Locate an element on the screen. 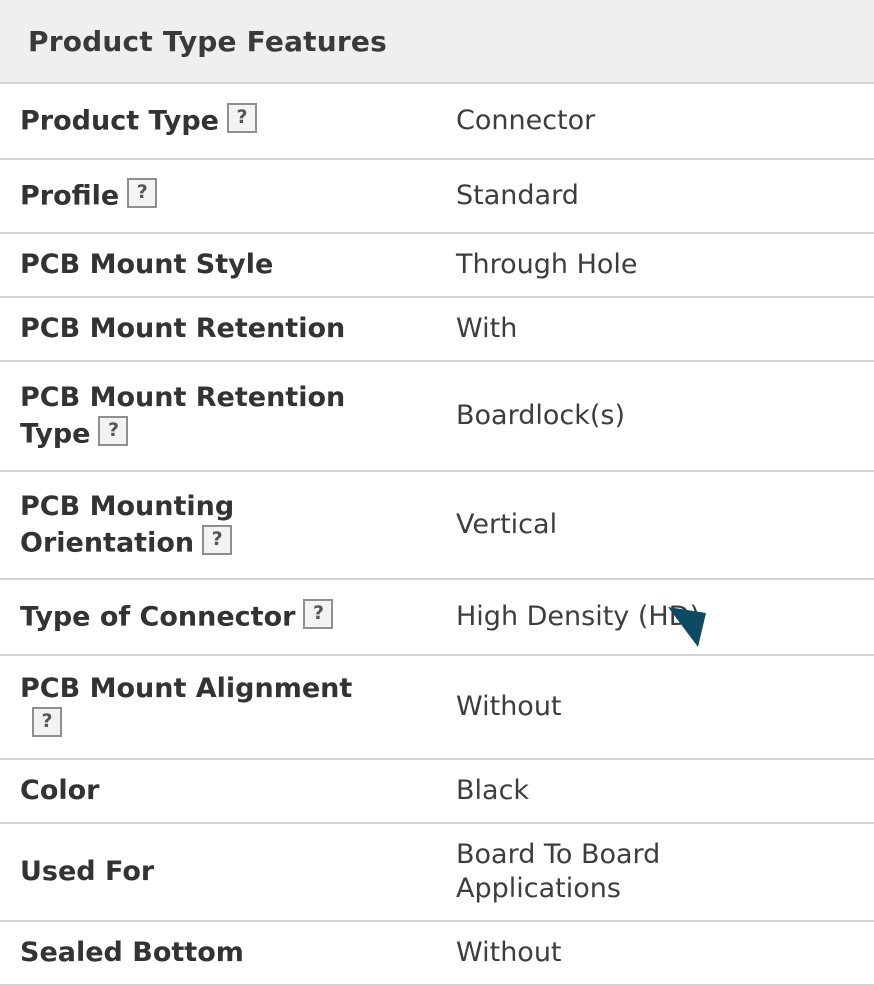  table-row-product-type: Product Type? Connector is located at coordinates (437, 122).